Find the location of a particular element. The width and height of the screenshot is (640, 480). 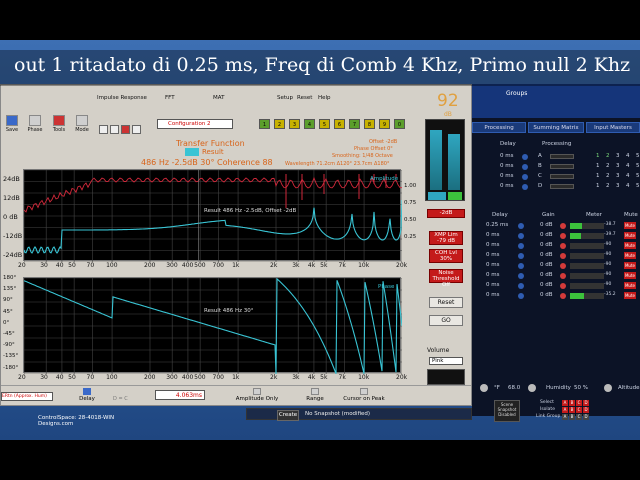

coherence-level-button: COH Lvl 30% is located at coordinates (446, 256).